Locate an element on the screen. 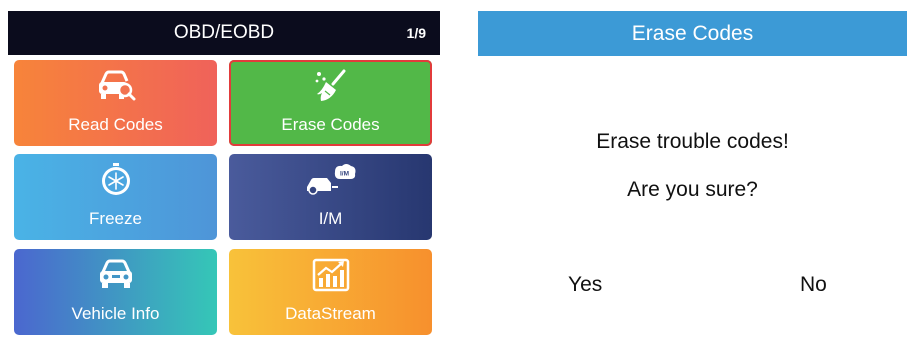 The width and height of the screenshot is (907, 341). im-readiness-icon: I/M is located at coordinates (330, 179).